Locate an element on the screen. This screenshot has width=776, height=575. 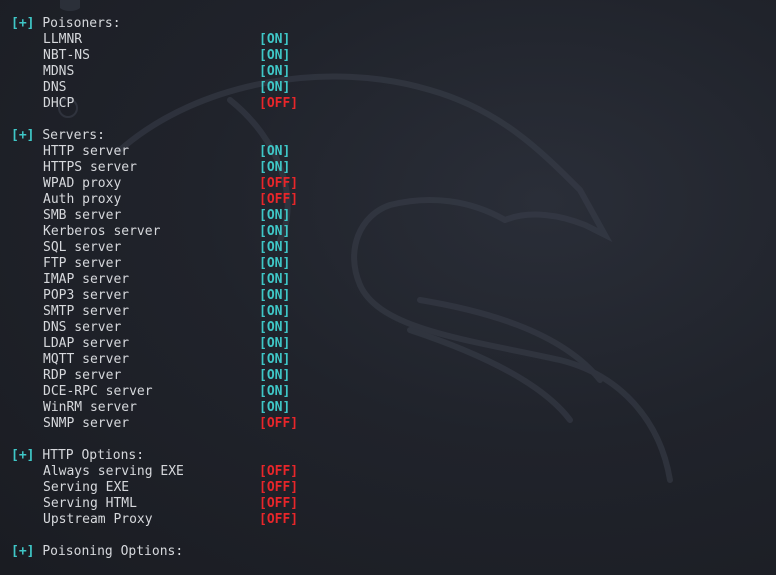
setting-label: Kerberos server is located at coordinates (102, 231).